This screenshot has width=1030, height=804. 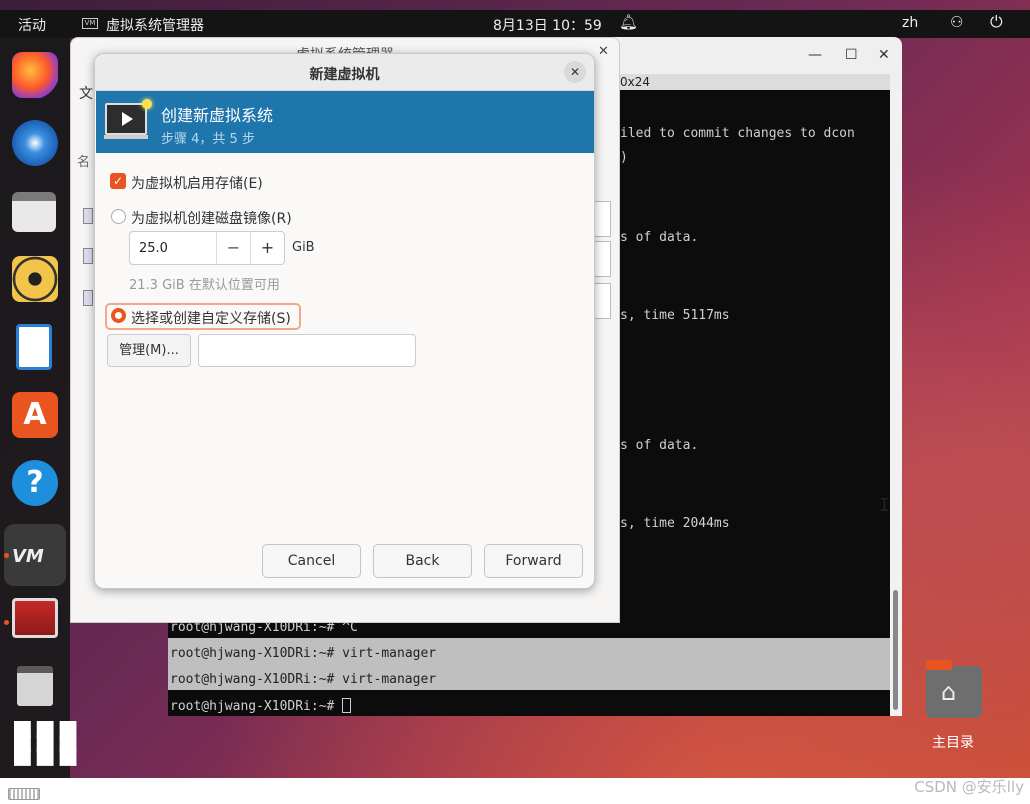 I want to click on notification-bell-icon: 🔔︎, so click(x=628, y=22).